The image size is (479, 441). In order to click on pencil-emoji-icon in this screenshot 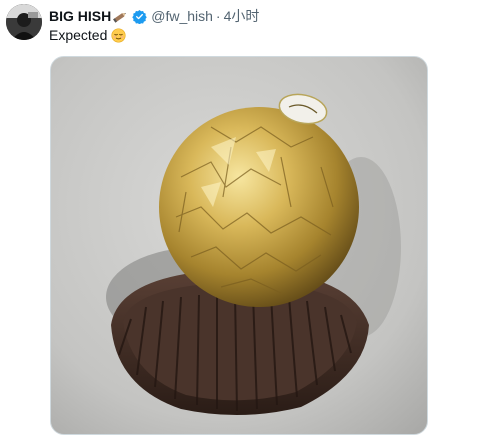, I will do `click(120, 16)`.